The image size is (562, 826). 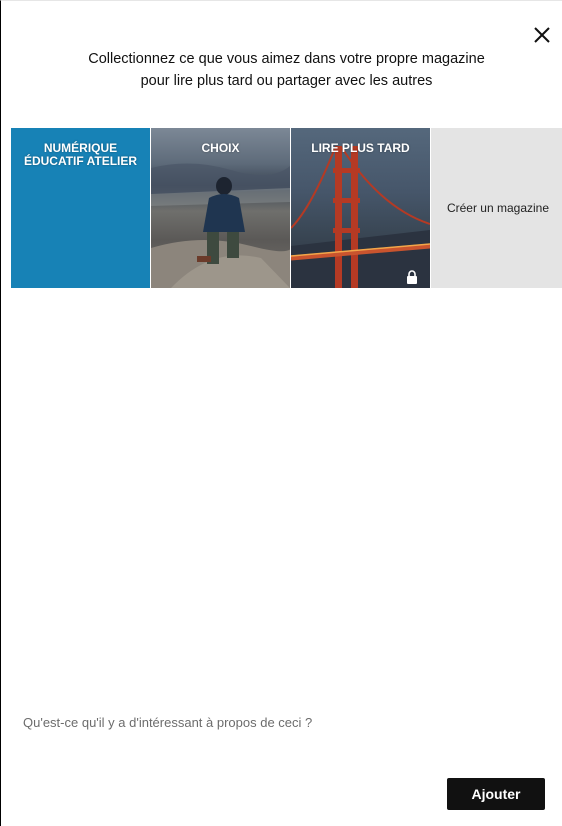 What do you see at coordinates (412, 277) in the screenshot?
I see `lock-icon` at bounding box center [412, 277].